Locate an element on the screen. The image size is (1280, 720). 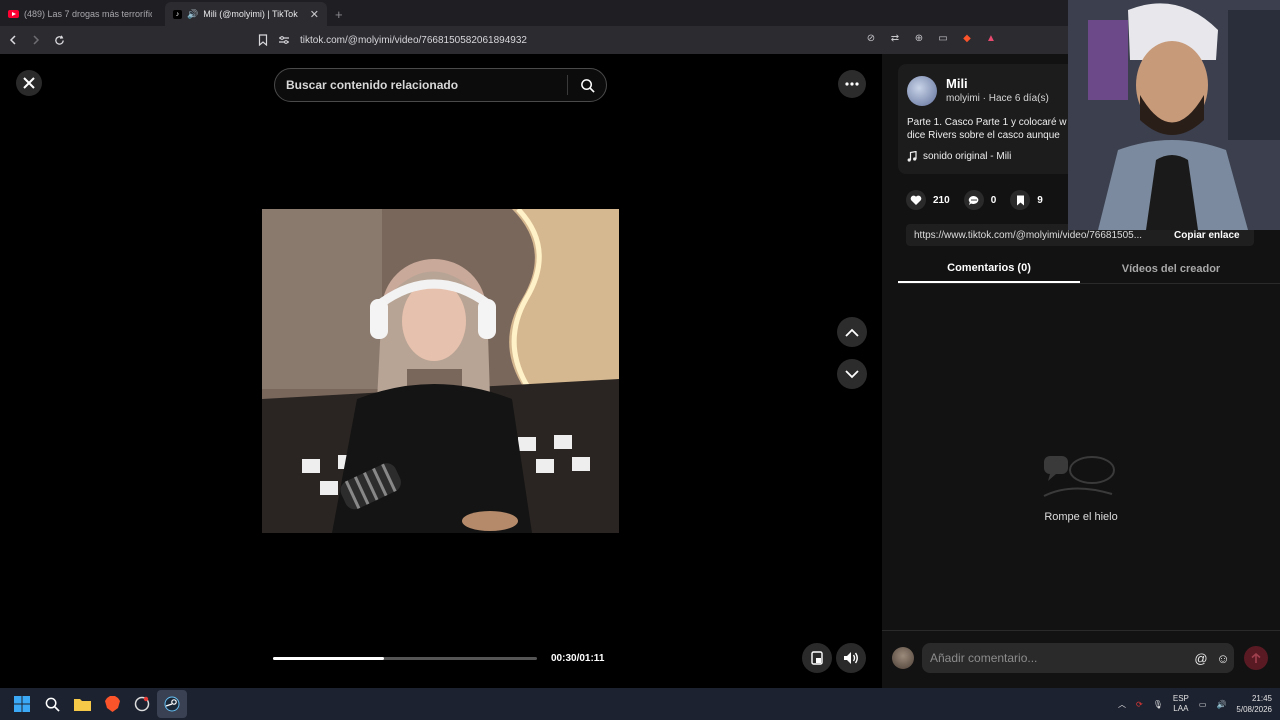
forward-arrow-icon is located at coordinates (36, 40).